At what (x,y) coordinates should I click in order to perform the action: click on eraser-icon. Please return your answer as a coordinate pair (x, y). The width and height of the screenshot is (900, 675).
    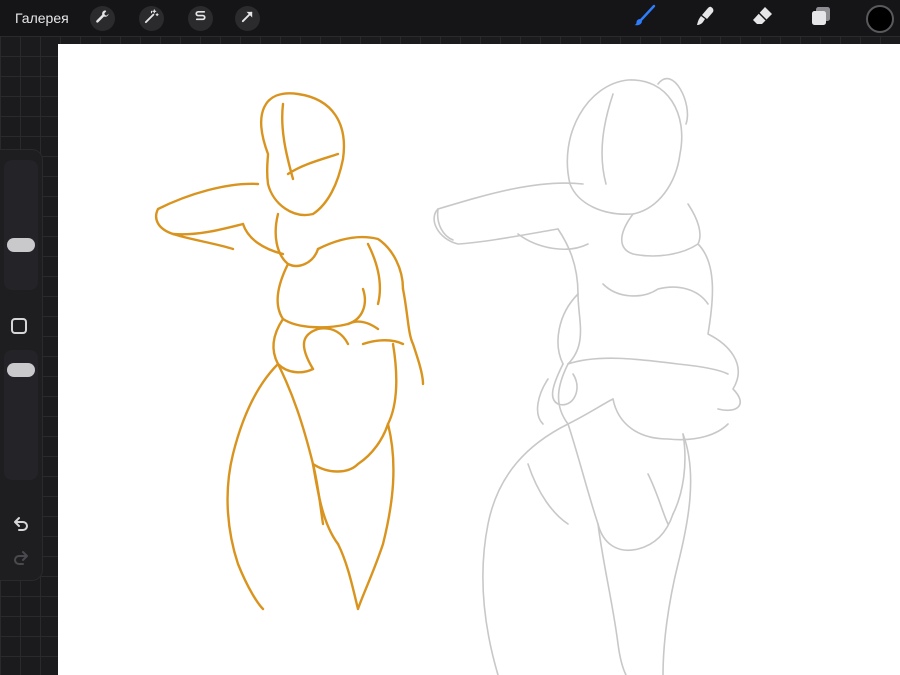
    Looking at the image, I should click on (763, 18).